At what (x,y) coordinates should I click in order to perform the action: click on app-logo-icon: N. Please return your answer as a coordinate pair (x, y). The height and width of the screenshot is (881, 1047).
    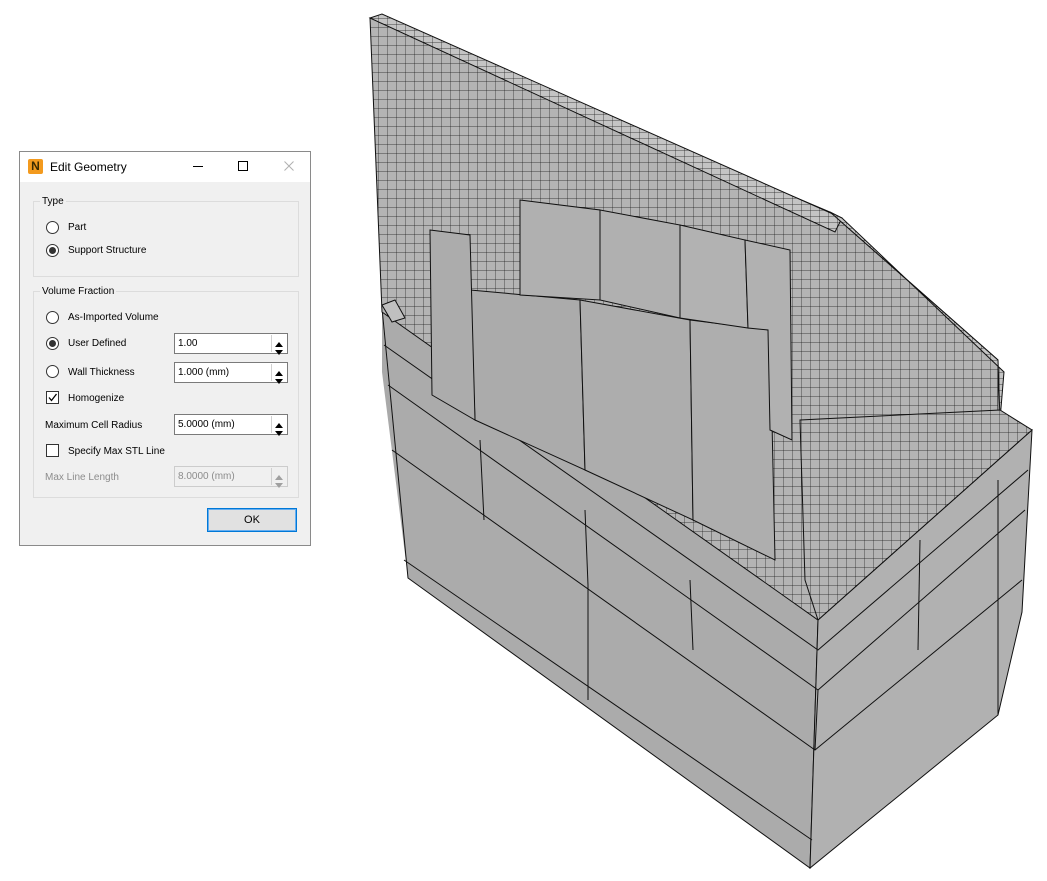
    Looking at the image, I should click on (35, 166).